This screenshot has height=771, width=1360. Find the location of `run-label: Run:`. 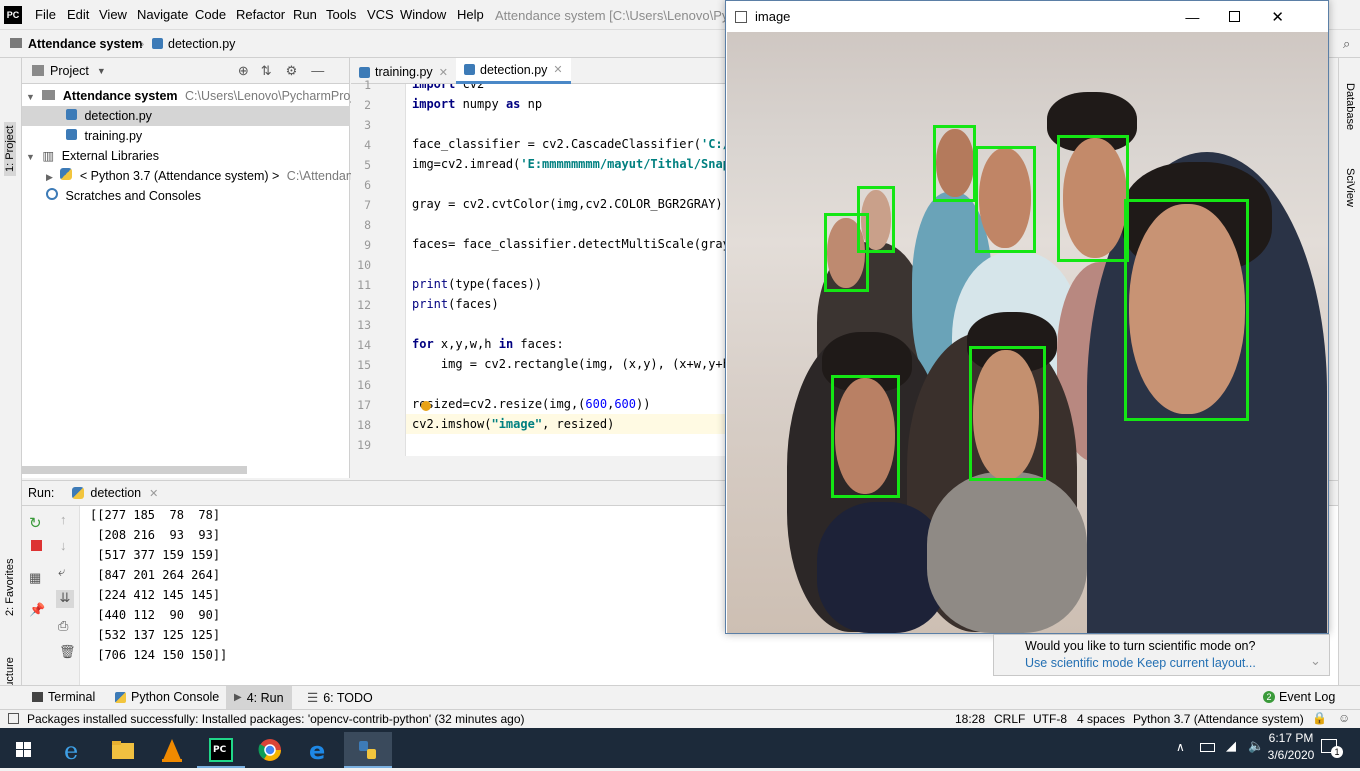

run-label: Run: is located at coordinates (41, 493).